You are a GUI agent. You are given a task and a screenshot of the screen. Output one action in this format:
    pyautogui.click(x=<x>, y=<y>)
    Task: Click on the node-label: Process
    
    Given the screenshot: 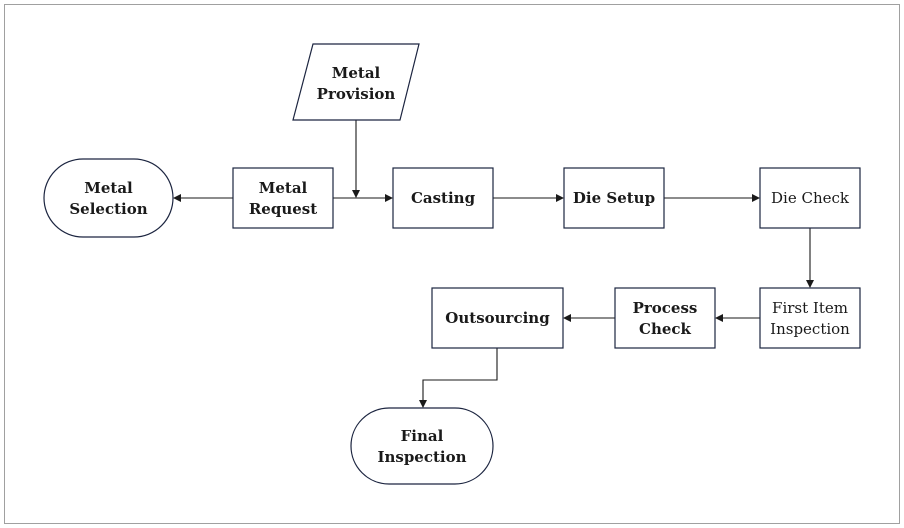 What is the action you would take?
    pyautogui.click(x=665, y=308)
    